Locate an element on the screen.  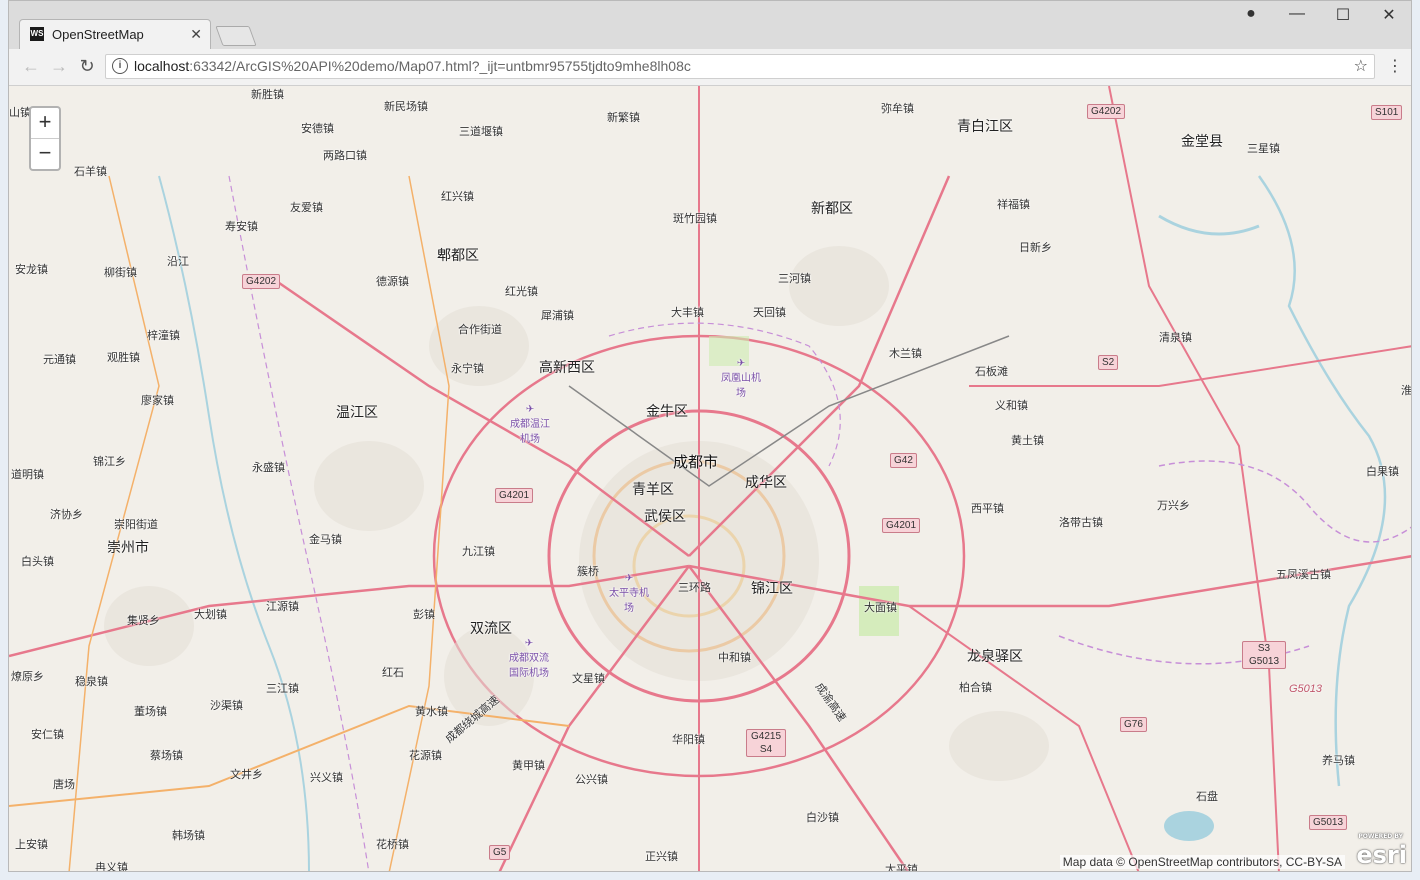
map-label-town: 大面镇 is located at coordinates (880, 608).